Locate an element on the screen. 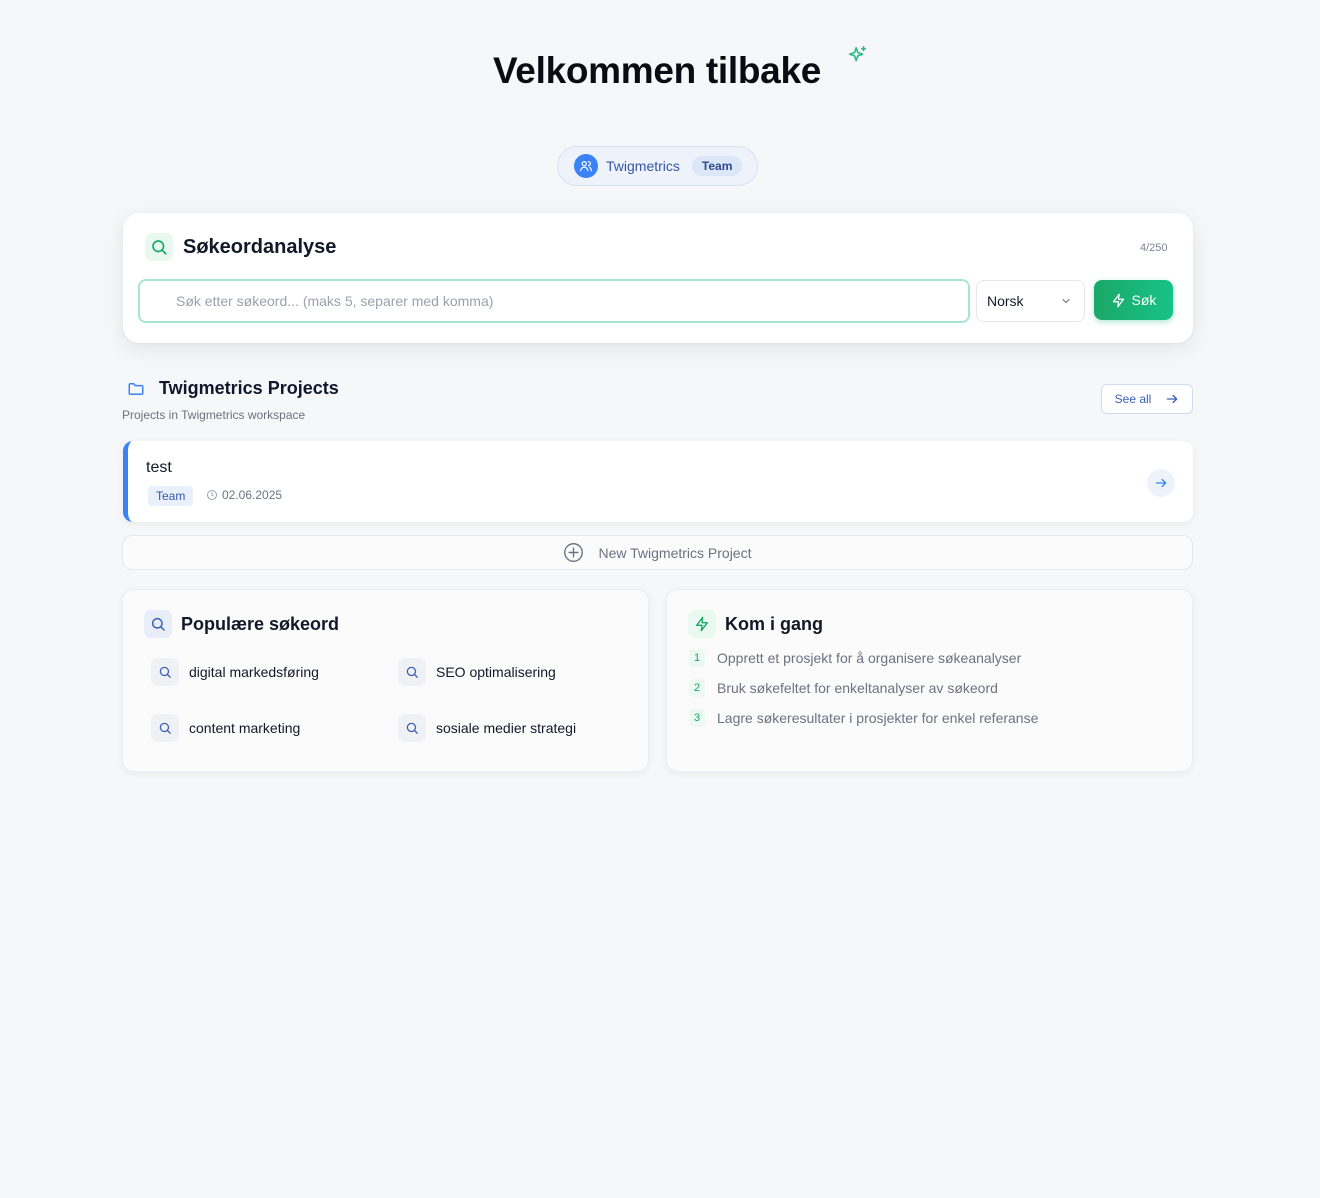  popular-keyword-item: content marketing is located at coordinates (225, 728).